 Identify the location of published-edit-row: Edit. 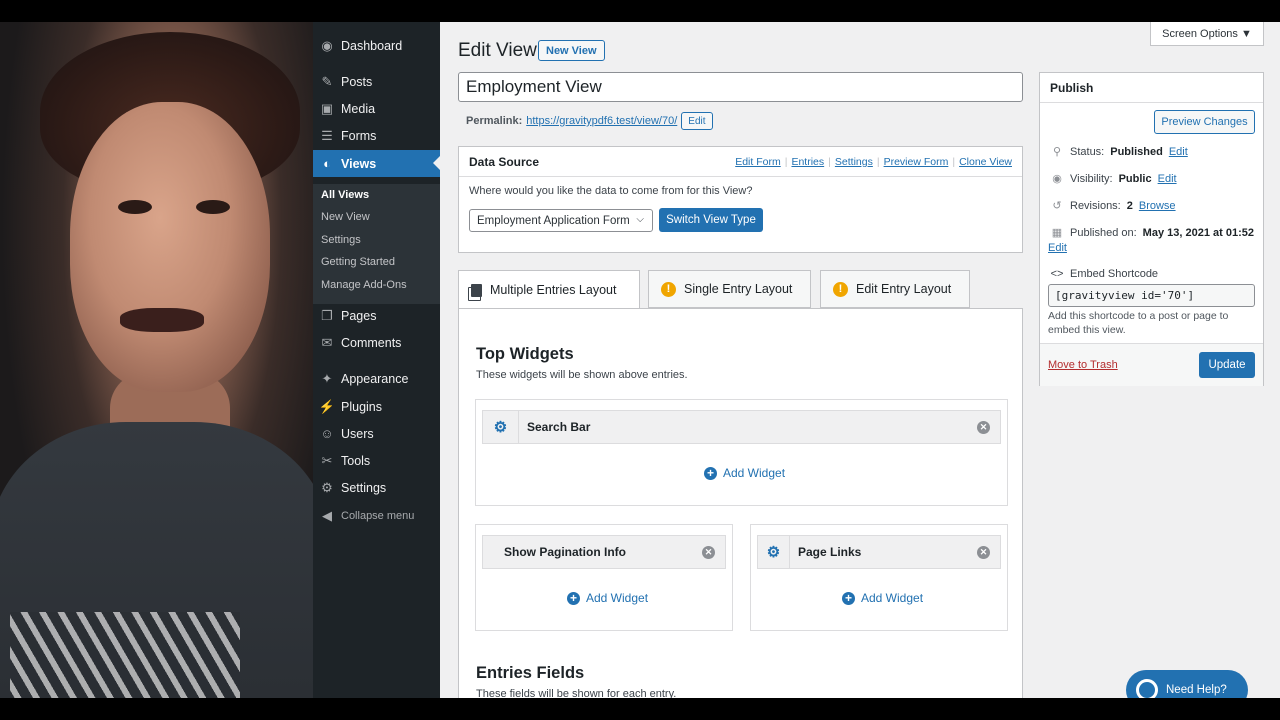
(1057, 248).